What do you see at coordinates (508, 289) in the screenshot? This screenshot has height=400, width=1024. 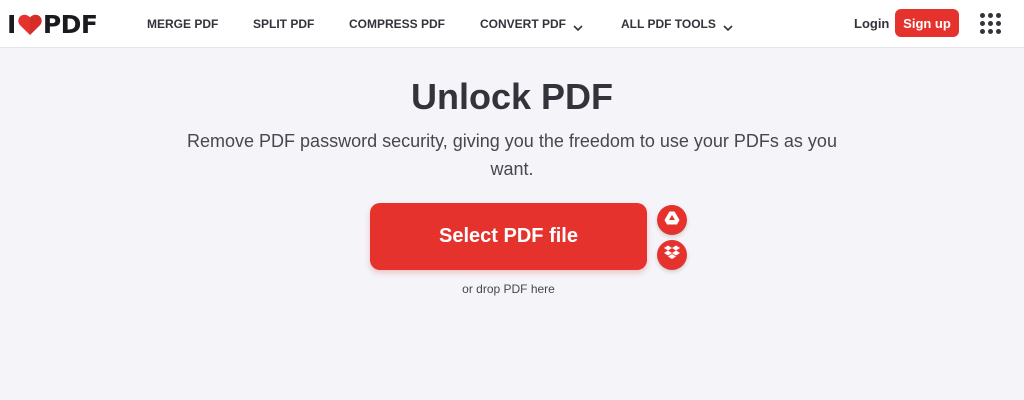 I see `drop-pdf-hint: or drop PDF here` at bounding box center [508, 289].